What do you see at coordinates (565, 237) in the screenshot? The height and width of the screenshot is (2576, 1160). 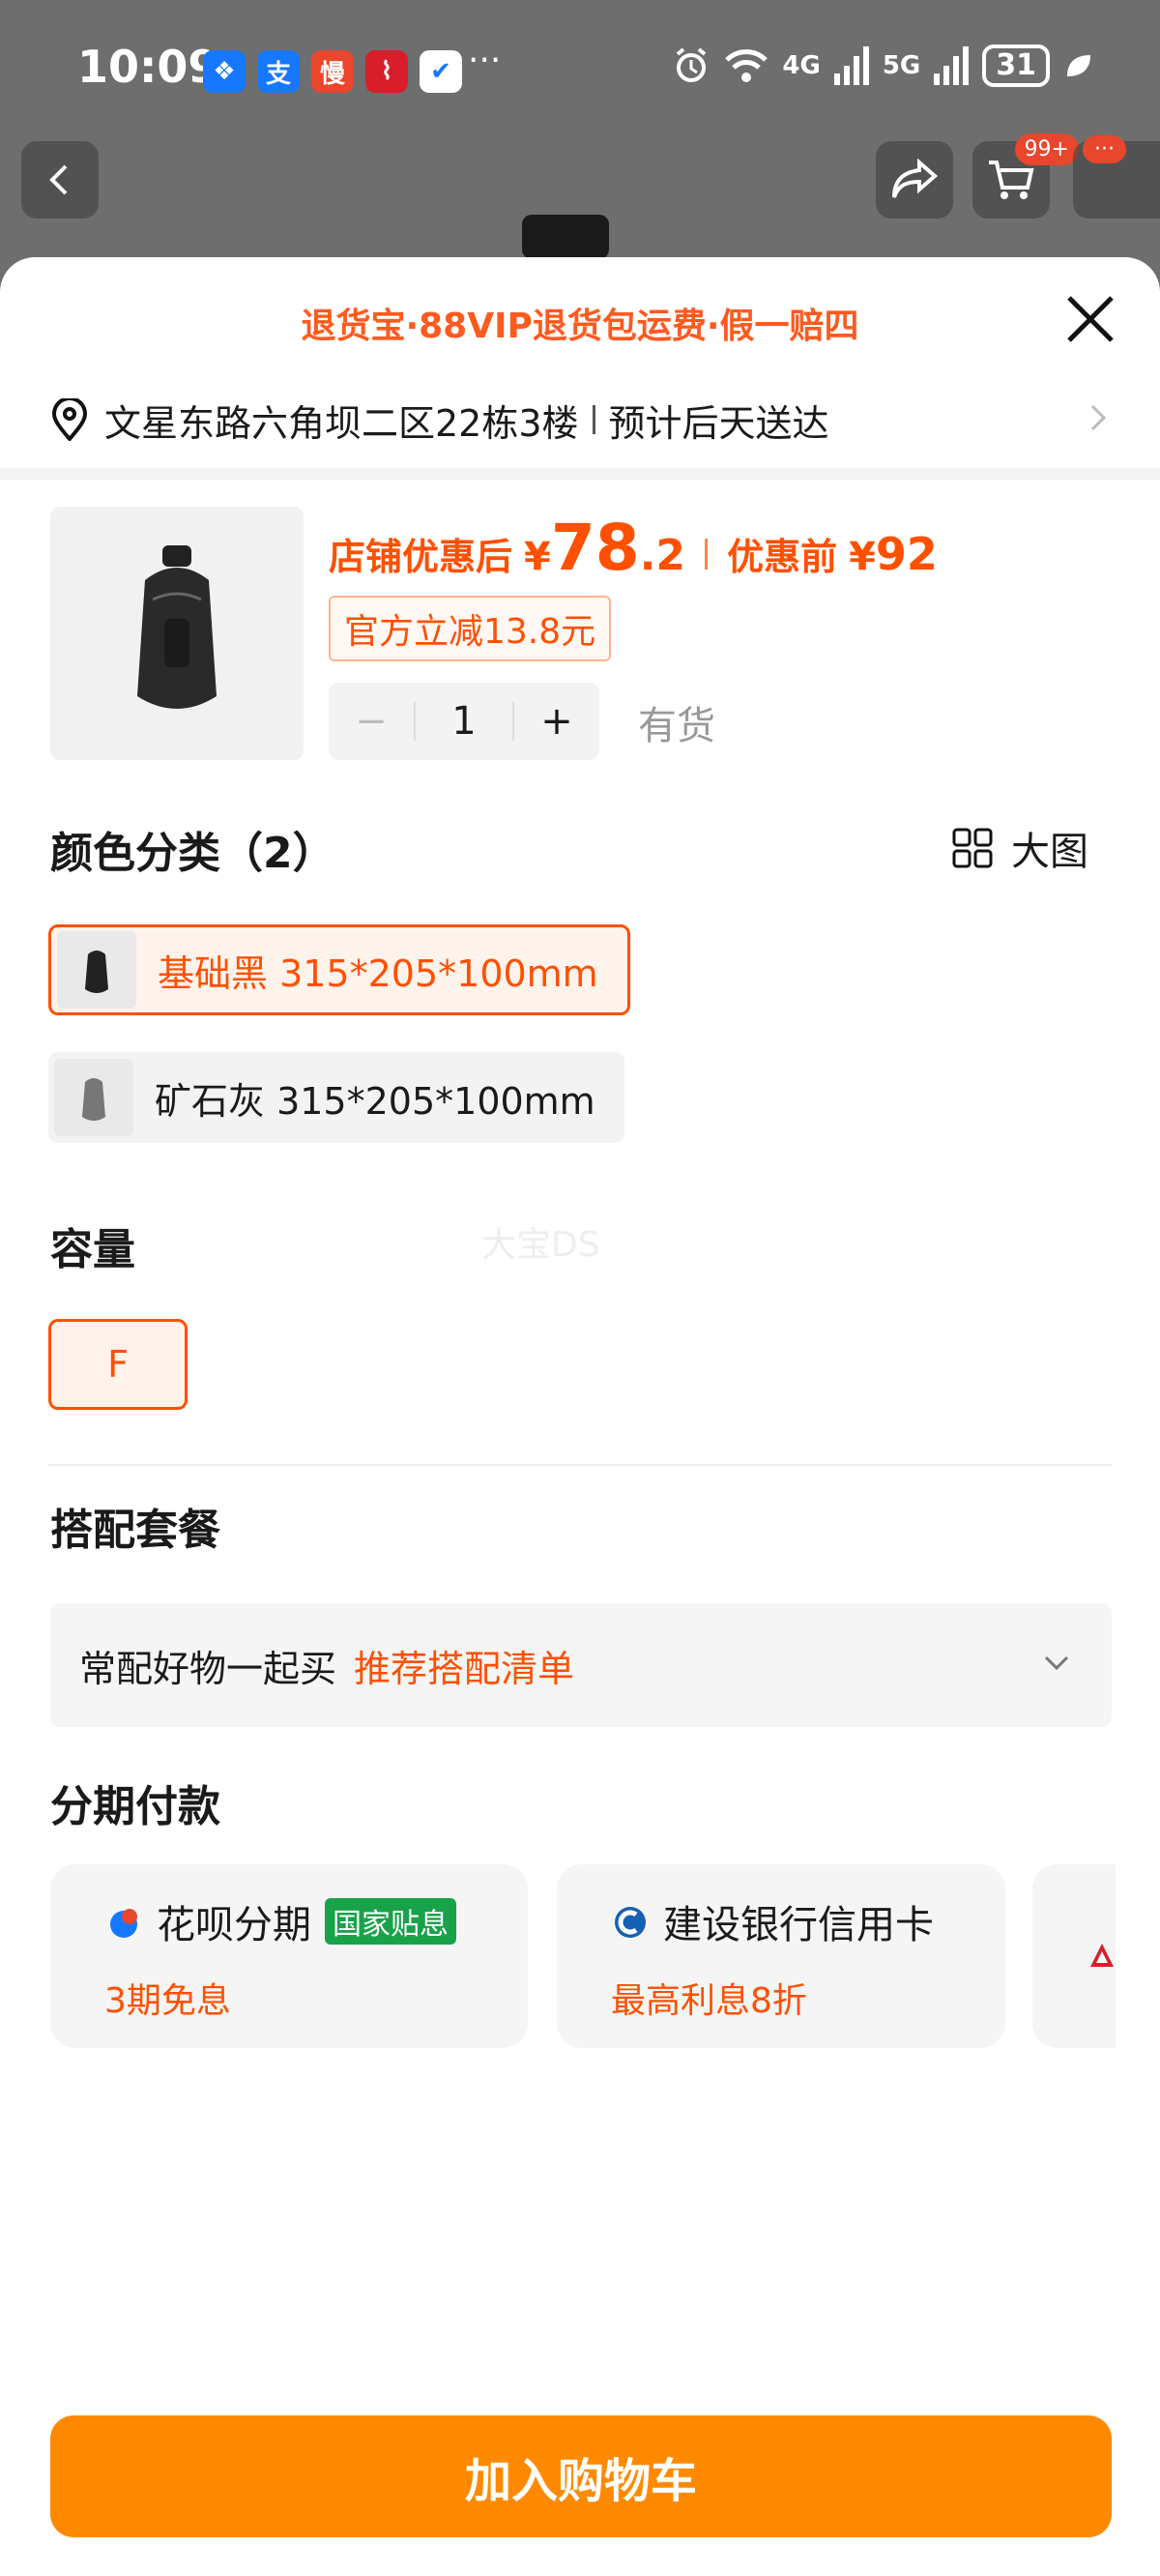 I see `product-image-peek` at bounding box center [565, 237].